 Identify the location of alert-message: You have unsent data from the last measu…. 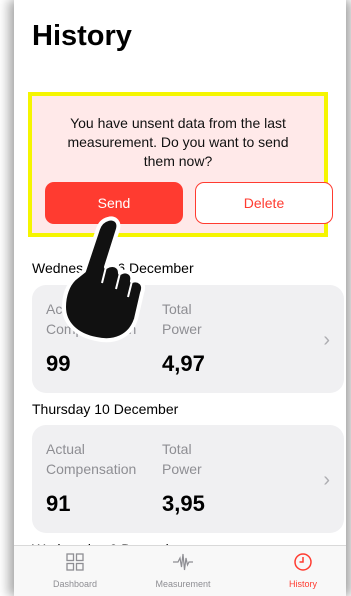
(178, 142).